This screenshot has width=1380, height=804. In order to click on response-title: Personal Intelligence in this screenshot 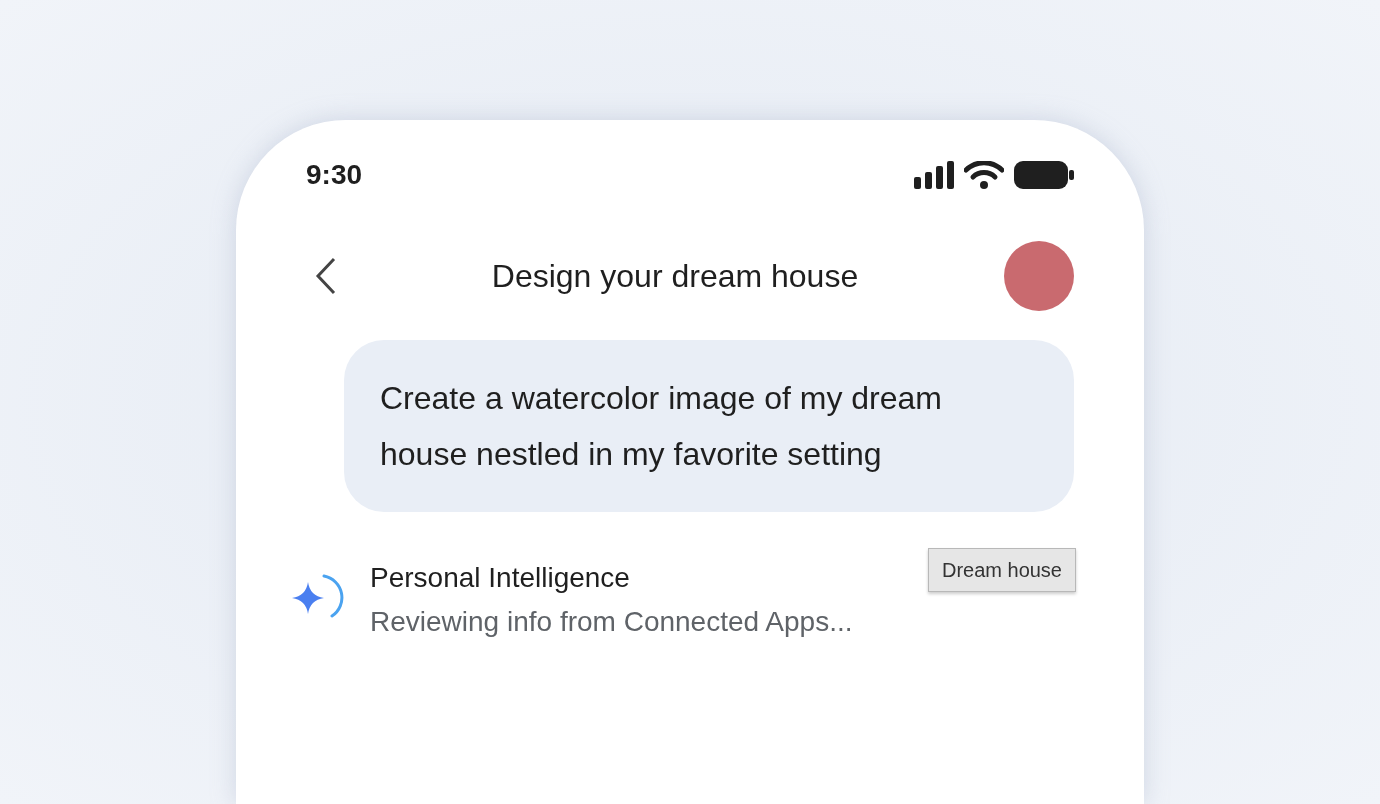, I will do `click(500, 578)`.